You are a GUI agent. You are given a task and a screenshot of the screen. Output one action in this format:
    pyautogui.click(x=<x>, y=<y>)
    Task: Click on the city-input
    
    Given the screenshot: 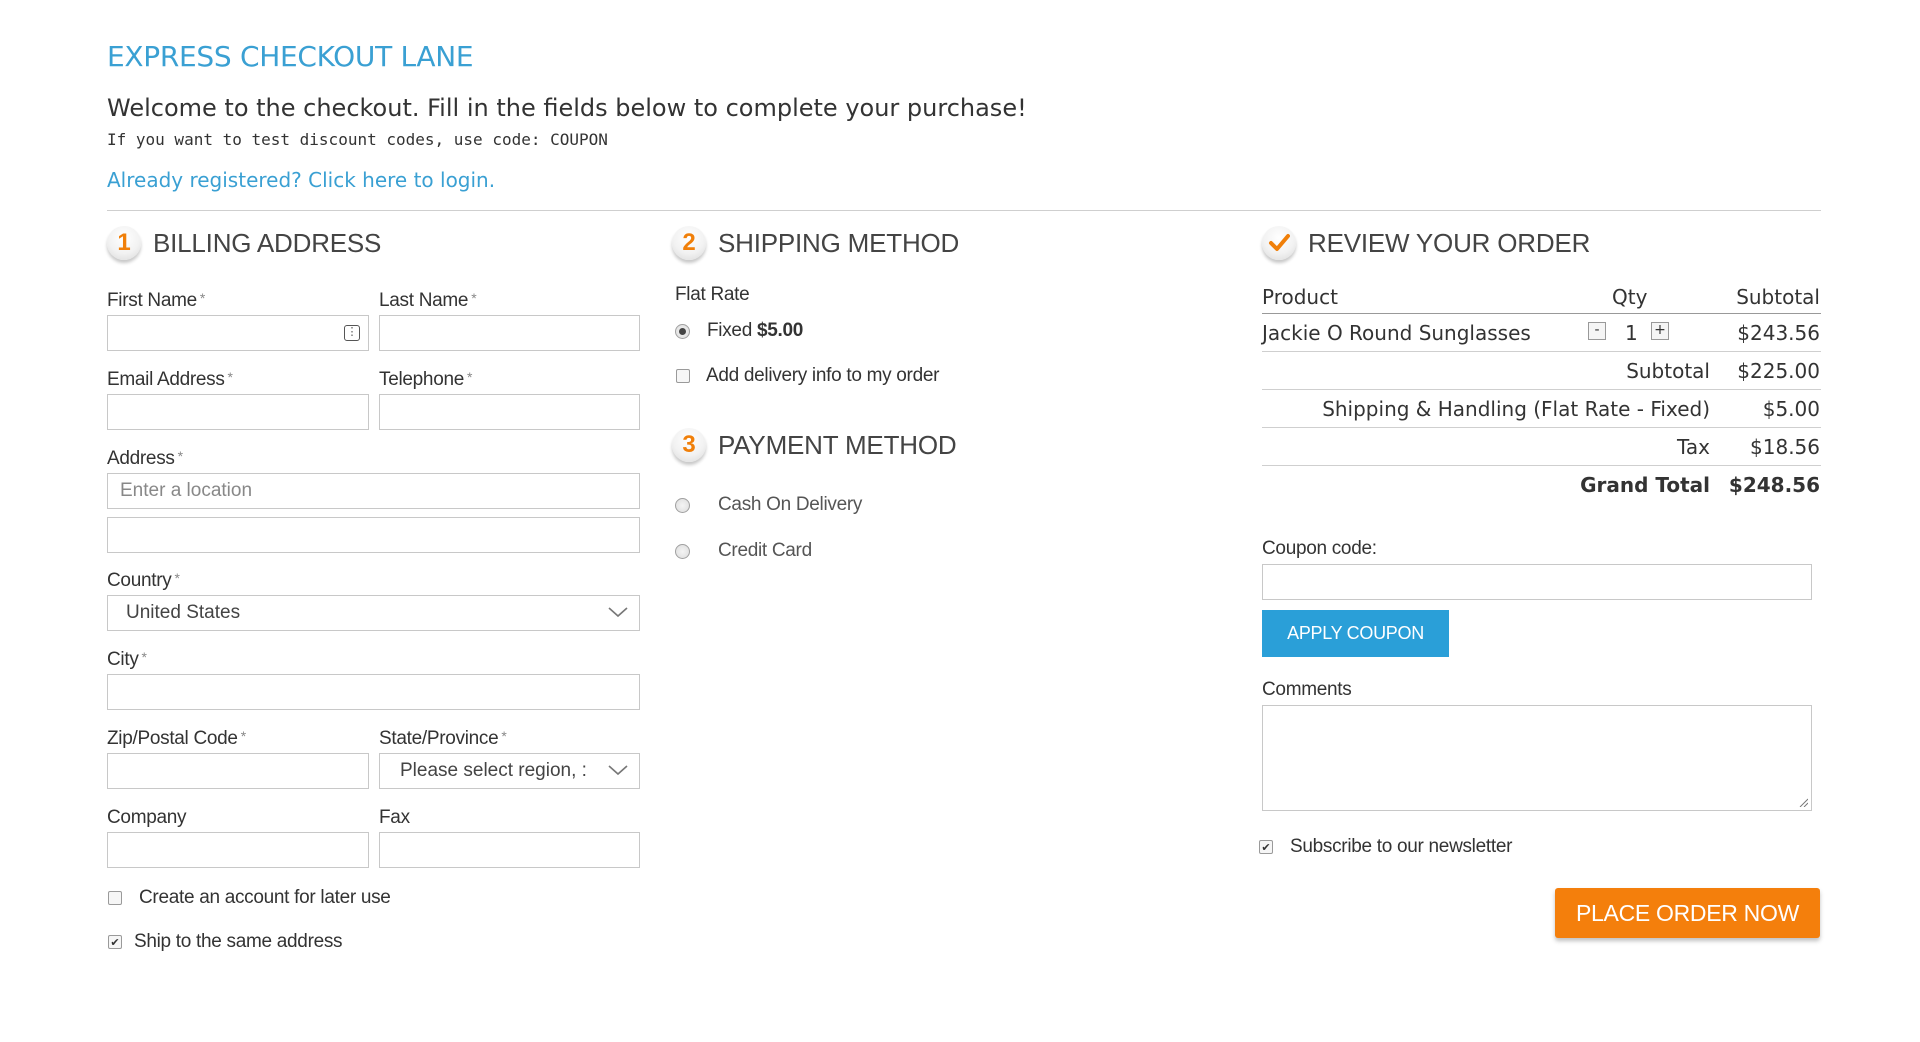 What is the action you would take?
    pyautogui.click(x=373, y=692)
    